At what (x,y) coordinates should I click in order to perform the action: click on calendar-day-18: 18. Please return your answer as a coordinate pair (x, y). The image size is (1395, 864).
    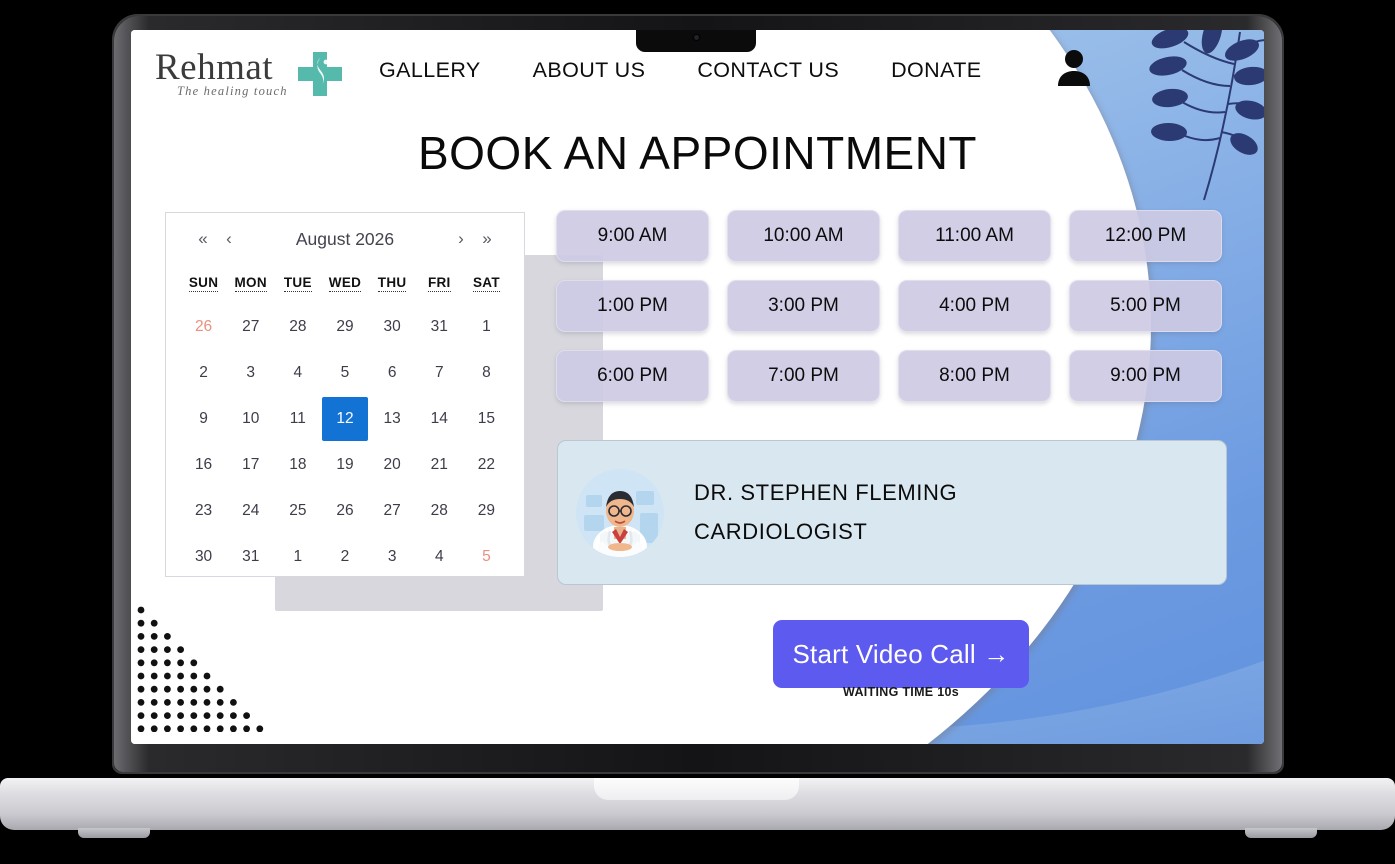
    Looking at the image, I should click on (297, 465).